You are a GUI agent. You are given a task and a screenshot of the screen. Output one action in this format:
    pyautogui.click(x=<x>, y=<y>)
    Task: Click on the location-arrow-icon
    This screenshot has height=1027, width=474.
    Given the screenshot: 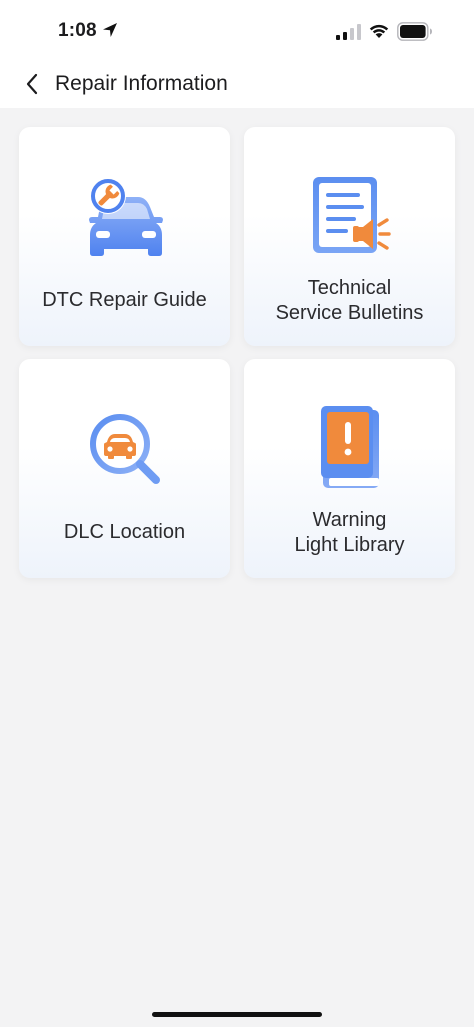 What is the action you would take?
    pyautogui.click(x=110, y=30)
    